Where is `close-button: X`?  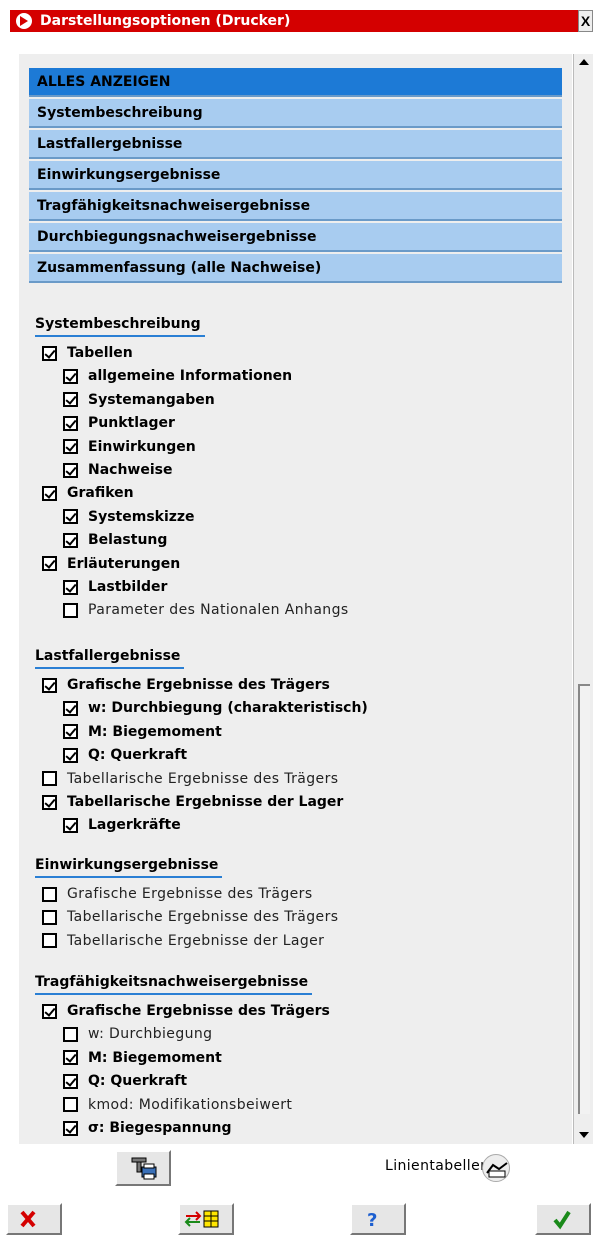 close-button: X is located at coordinates (585, 21).